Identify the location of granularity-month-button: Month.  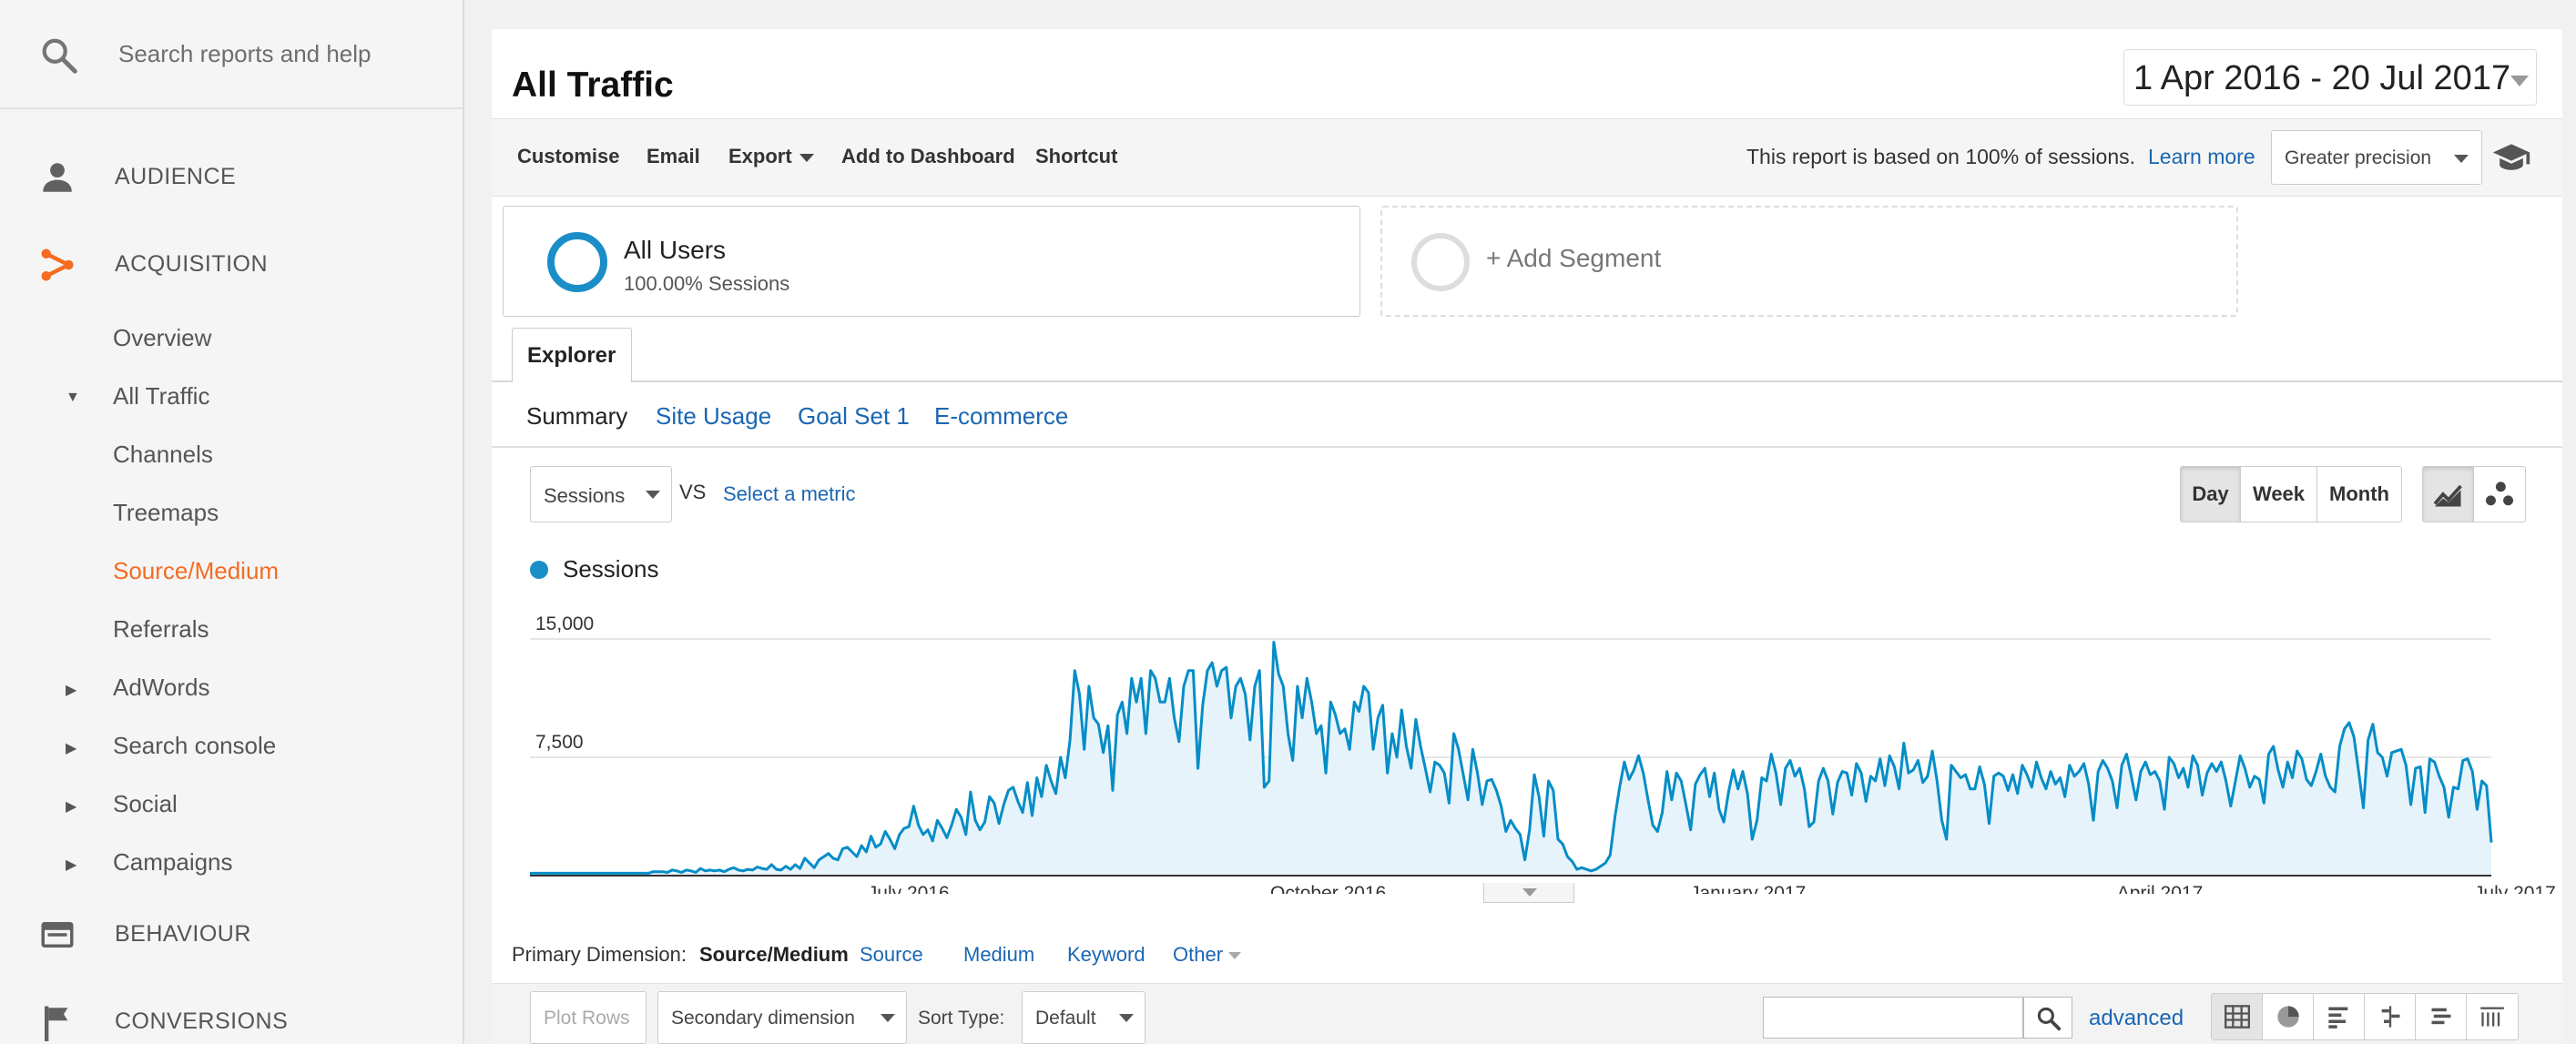
(2359, 494).